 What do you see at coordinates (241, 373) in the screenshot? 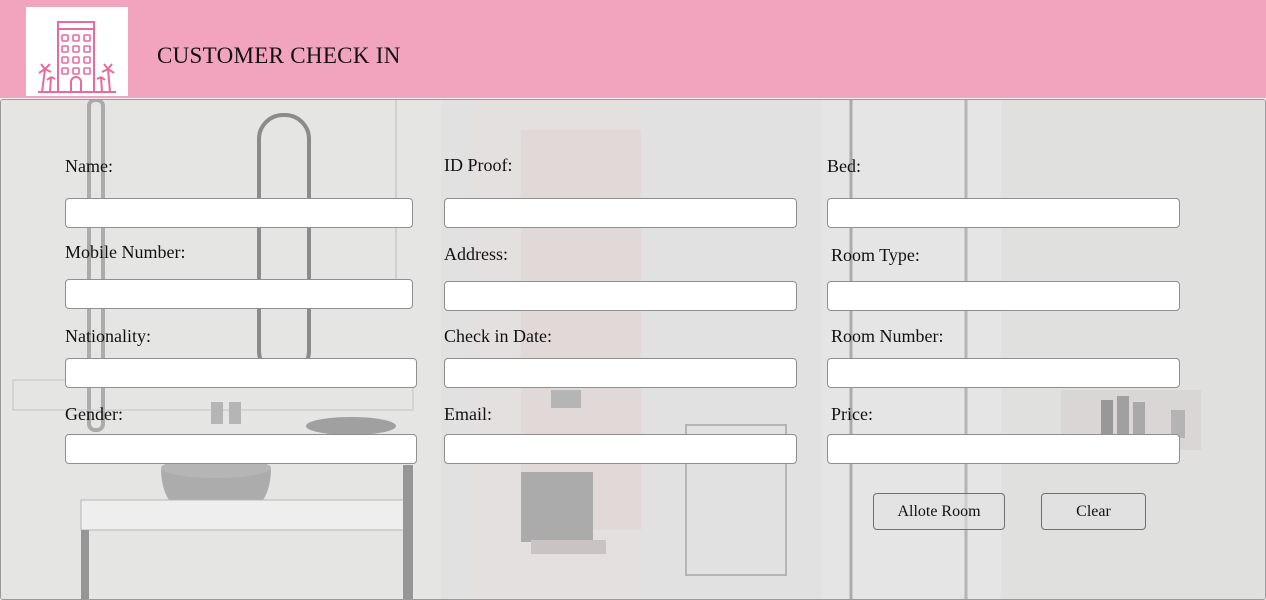
I see `nationality-field` at bounding box center [241, 373].